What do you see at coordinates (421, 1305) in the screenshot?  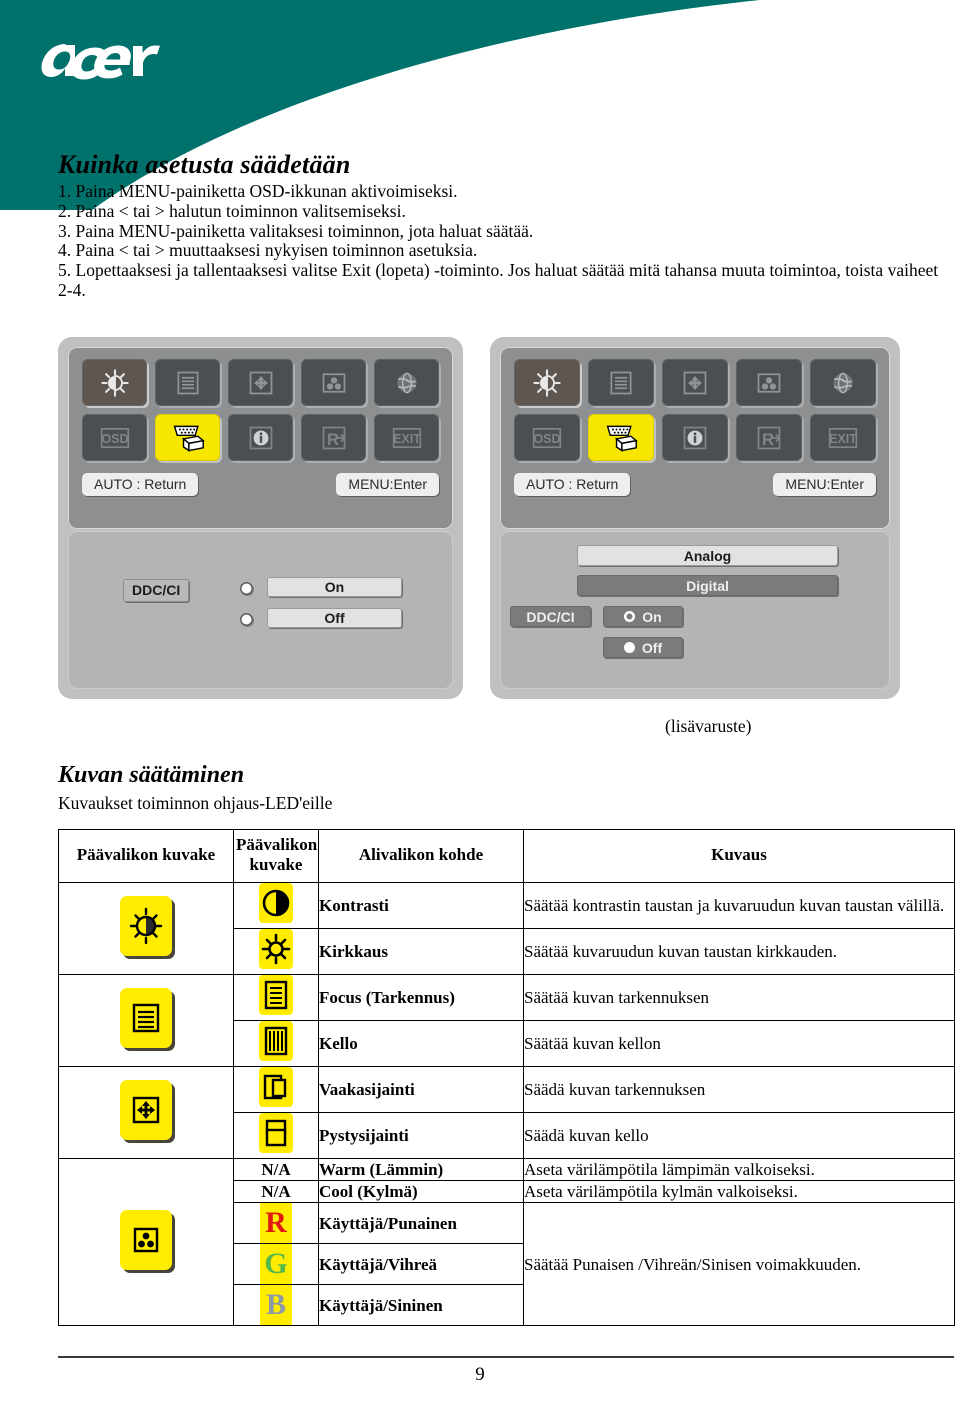 I see `submenu-item: Käyttäjä/Sininen` at bounding box center [421, 1305].